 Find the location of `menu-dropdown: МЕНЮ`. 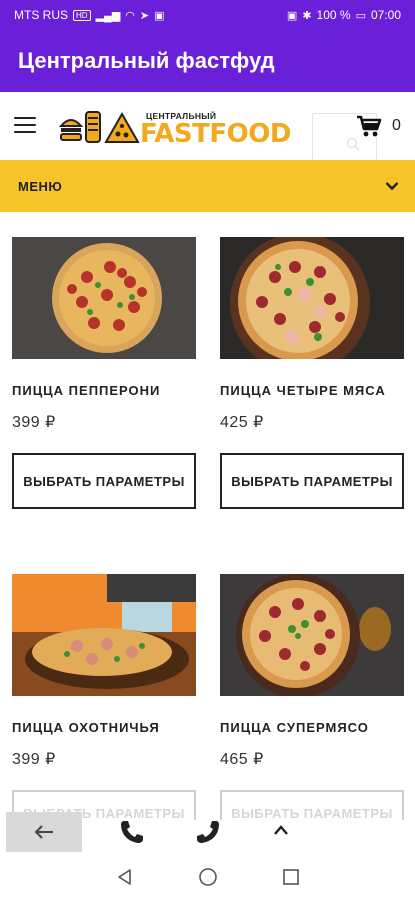

menu-dropdown: МЕНЮ is located at coordinates (207, 186).